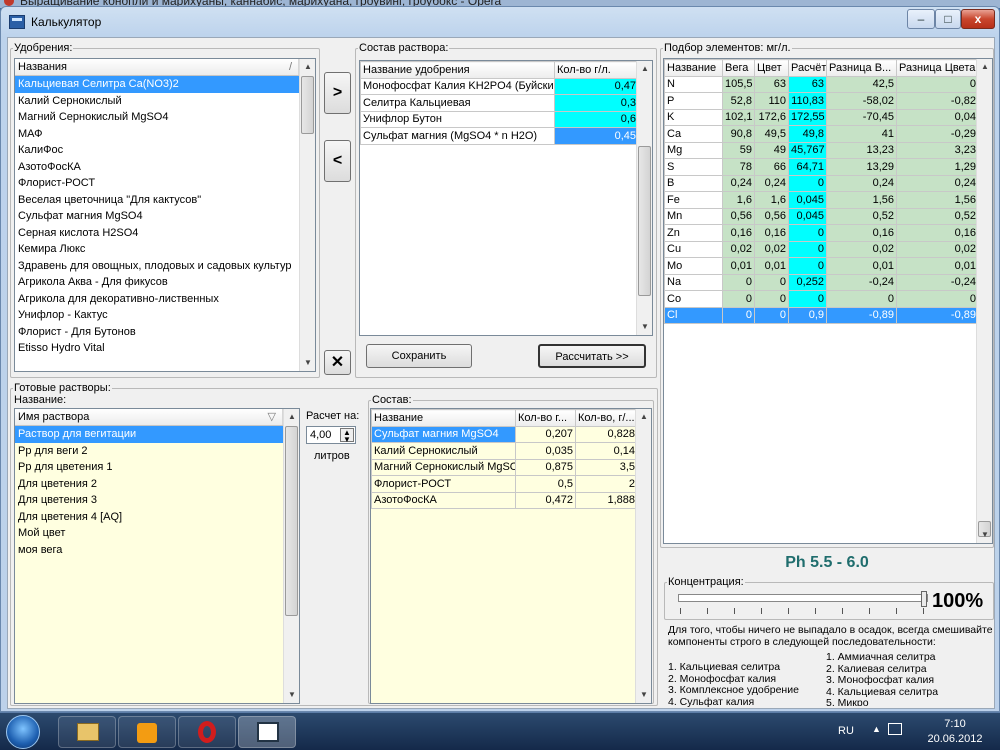 The width and height of the screenshot is (1000, 750). I want to click on solution-name-cell: Селитра Кальциевая, so click(457, 103).